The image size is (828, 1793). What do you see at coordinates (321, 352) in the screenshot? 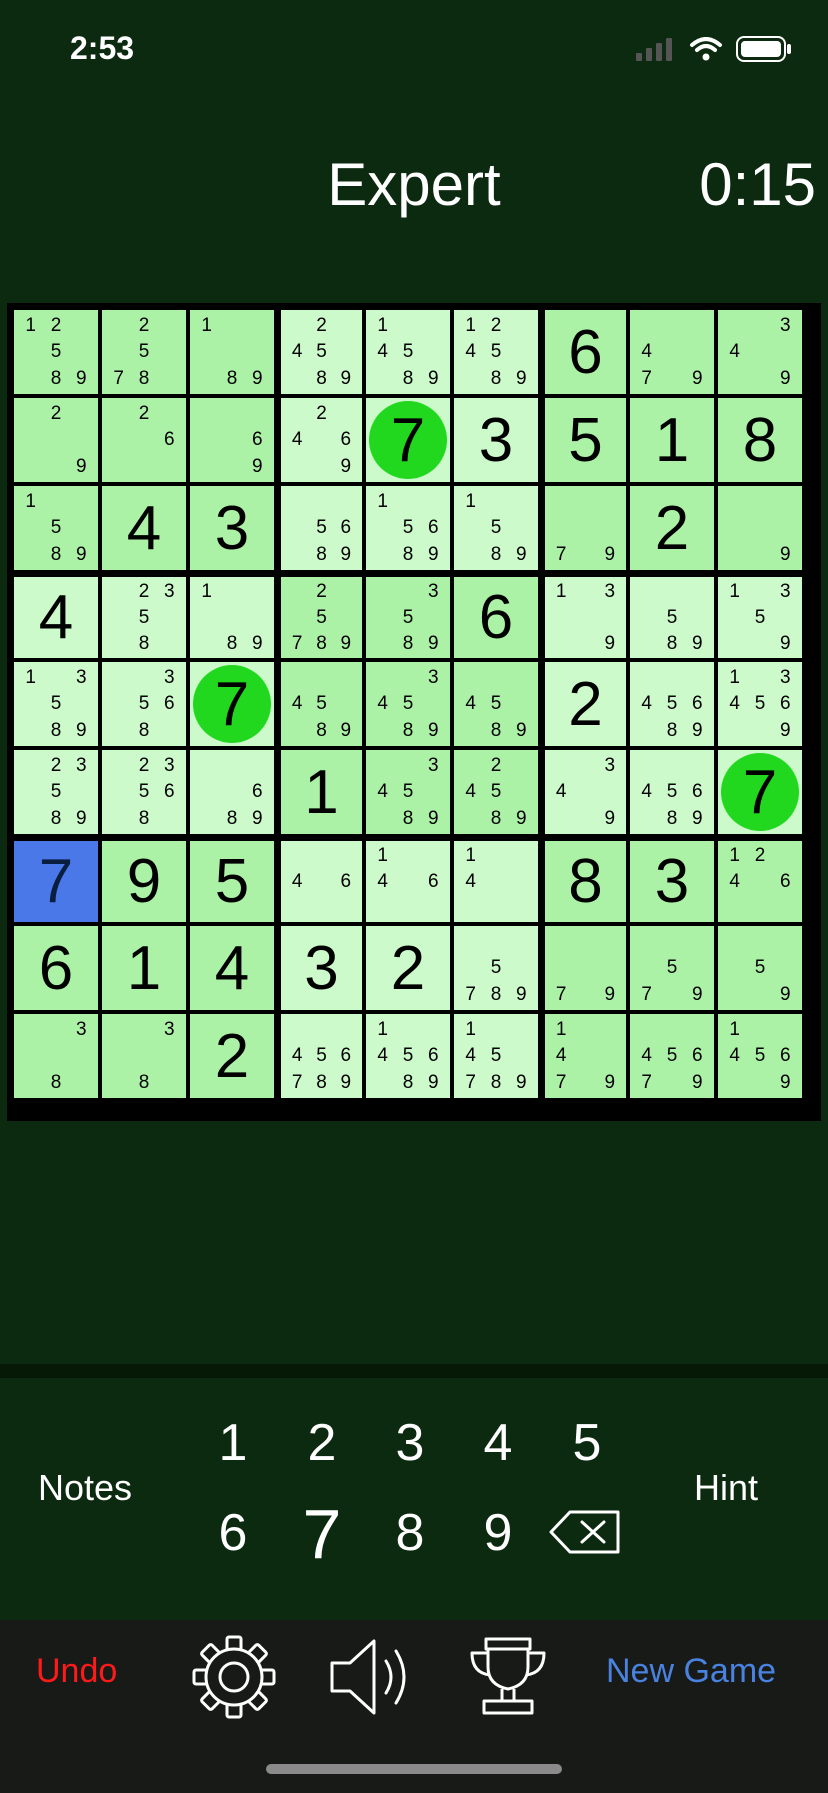
I see `cell-r1c4: 245 89` at bounding box center [321, 352].